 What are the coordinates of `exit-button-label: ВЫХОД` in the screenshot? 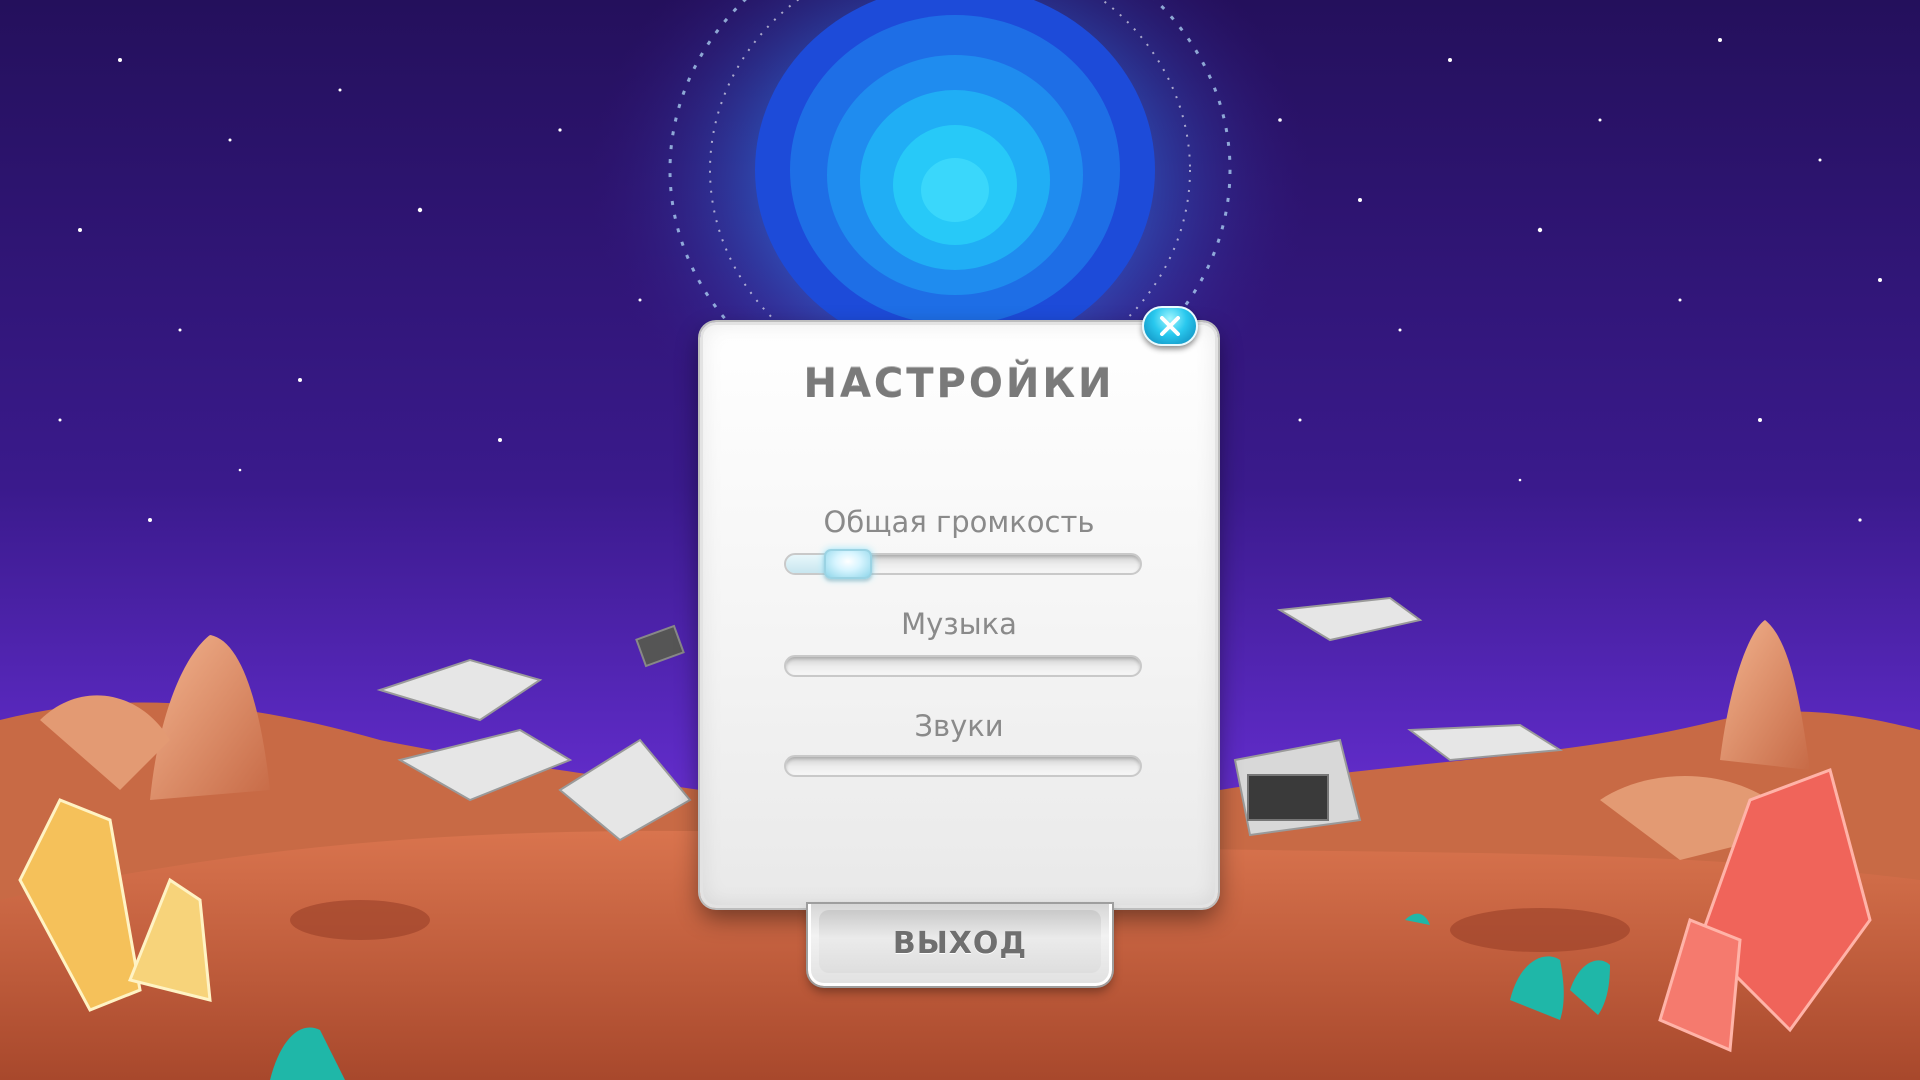 It's located at (960, 943).